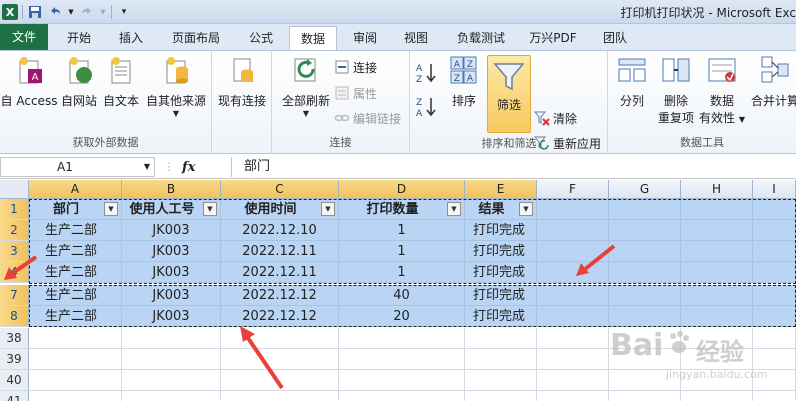 The height and width of the screenshot is (401, 796). Describe the element at coordinates (464, 82) in the screenshot. I see `sort-button: AZZA 排序` at that location.